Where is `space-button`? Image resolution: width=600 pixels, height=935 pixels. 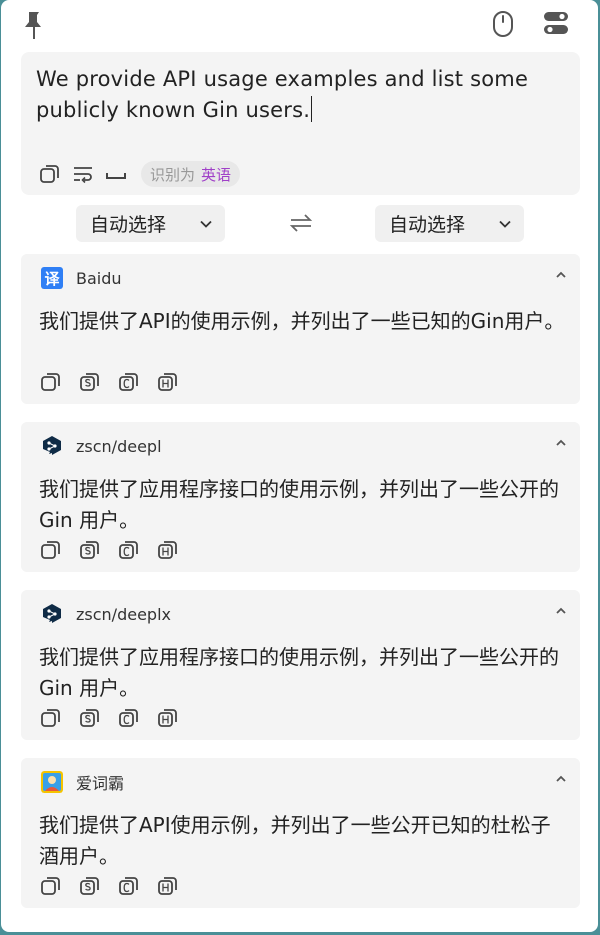 space-button is located at coordinates (116, 174).